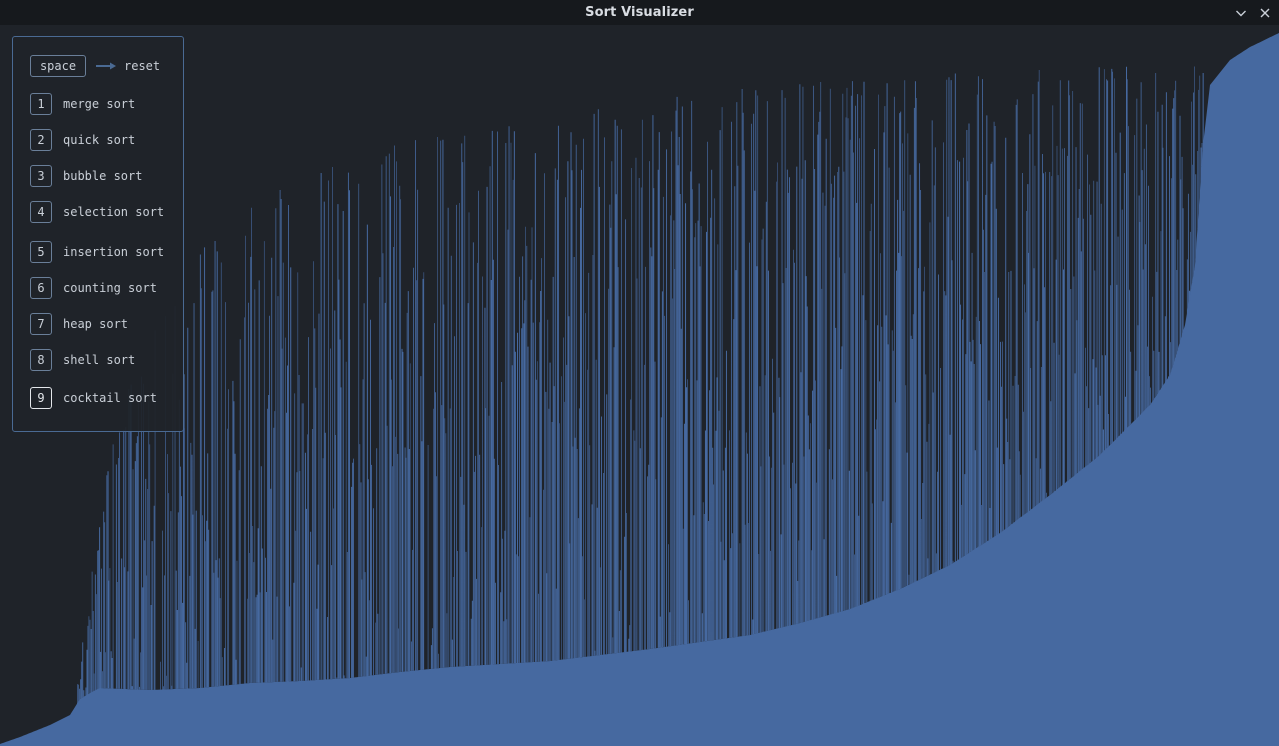 This screenshot has height=746, width=1279. I want to click on key-7-button: 7, so click(41, 324).